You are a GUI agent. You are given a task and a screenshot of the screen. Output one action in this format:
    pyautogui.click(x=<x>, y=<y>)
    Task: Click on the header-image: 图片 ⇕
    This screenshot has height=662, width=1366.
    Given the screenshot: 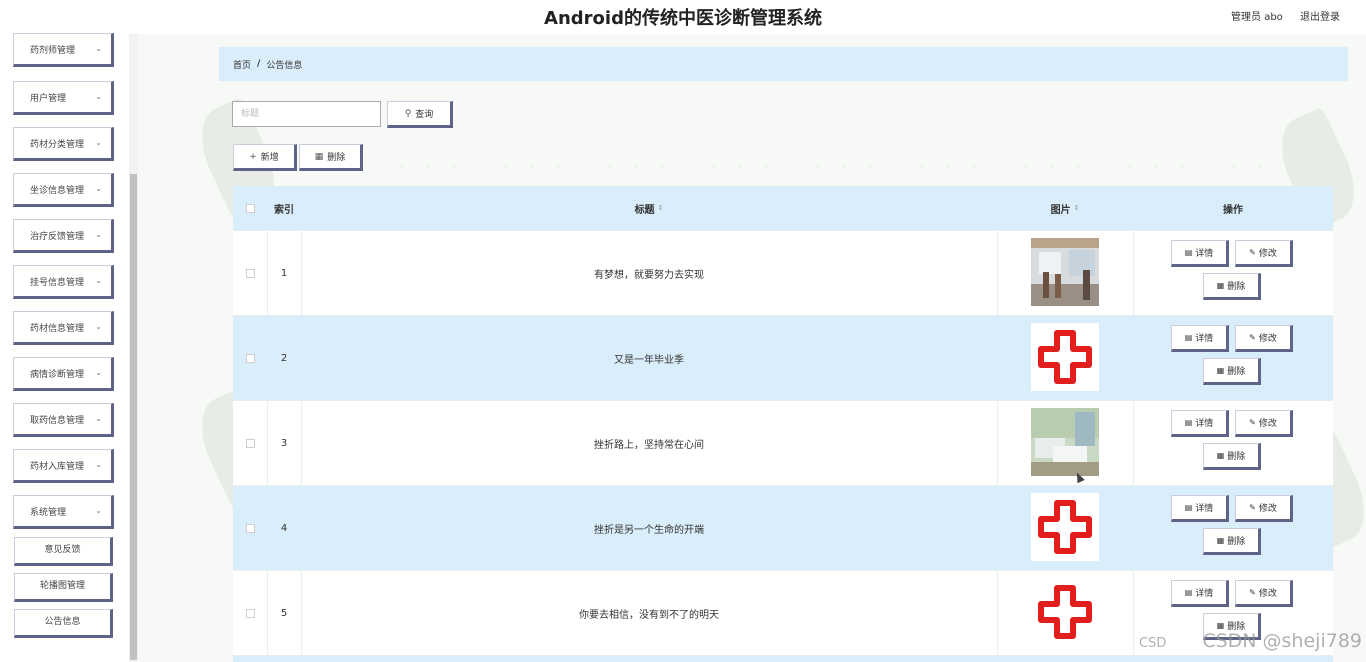 What is the action you would take?
    pyautogui.click(x=1065, y=208)
    